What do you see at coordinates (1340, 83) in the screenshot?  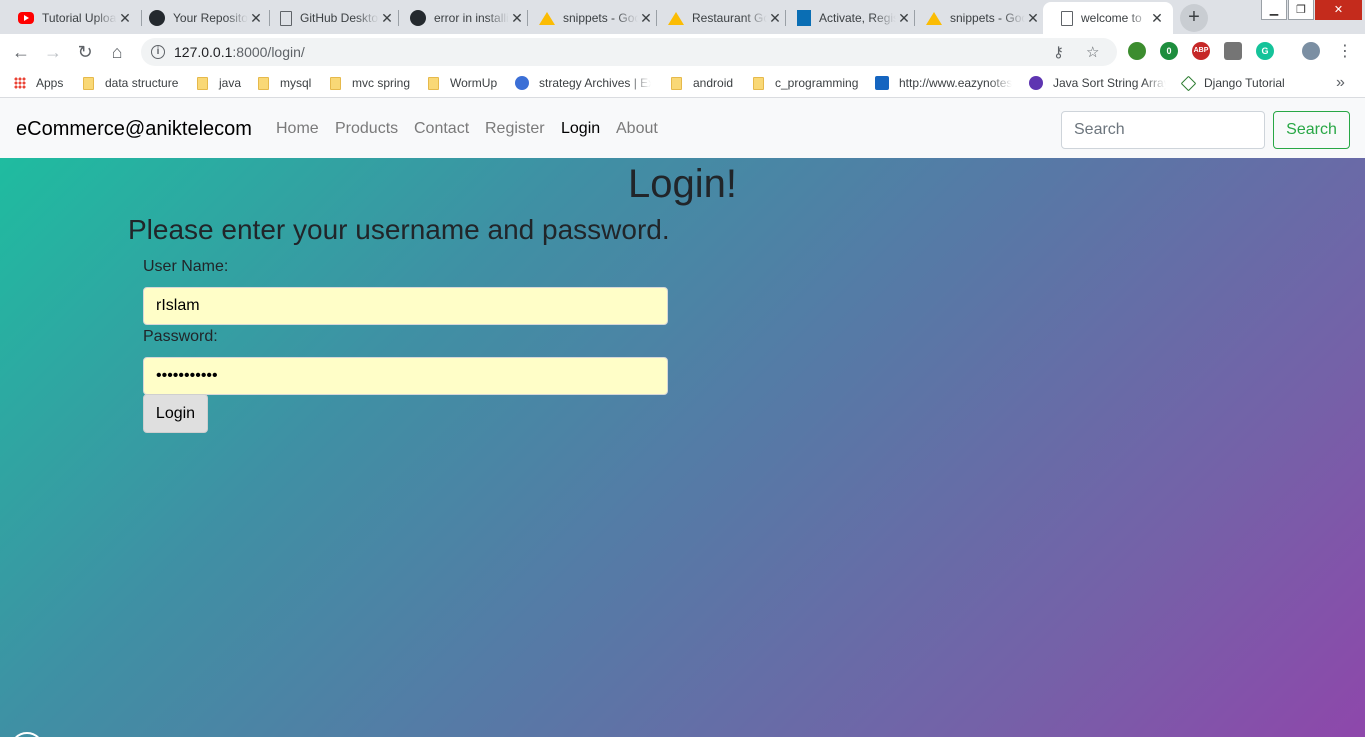 I see `bookmarks-overflow-button: »` at bounding box center [1340, 83].